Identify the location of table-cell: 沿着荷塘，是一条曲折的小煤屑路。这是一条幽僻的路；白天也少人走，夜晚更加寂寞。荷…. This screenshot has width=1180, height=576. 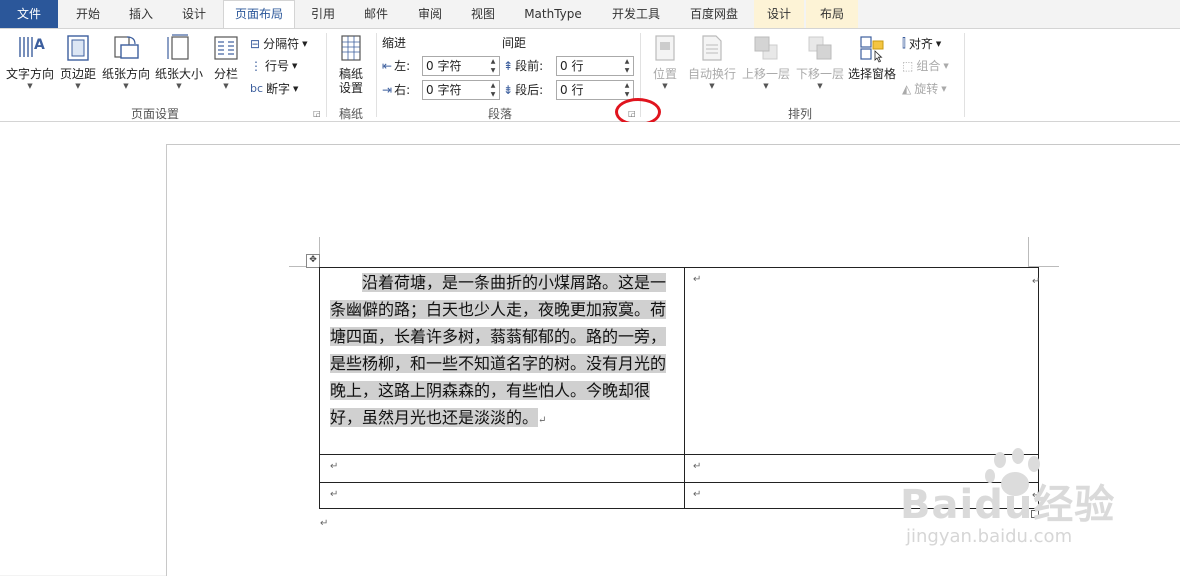
(502, 361).